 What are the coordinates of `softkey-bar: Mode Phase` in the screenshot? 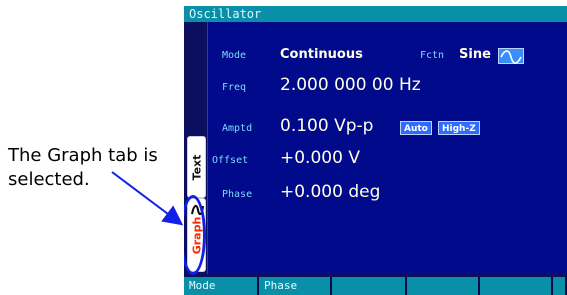 It's located at (375, 286).